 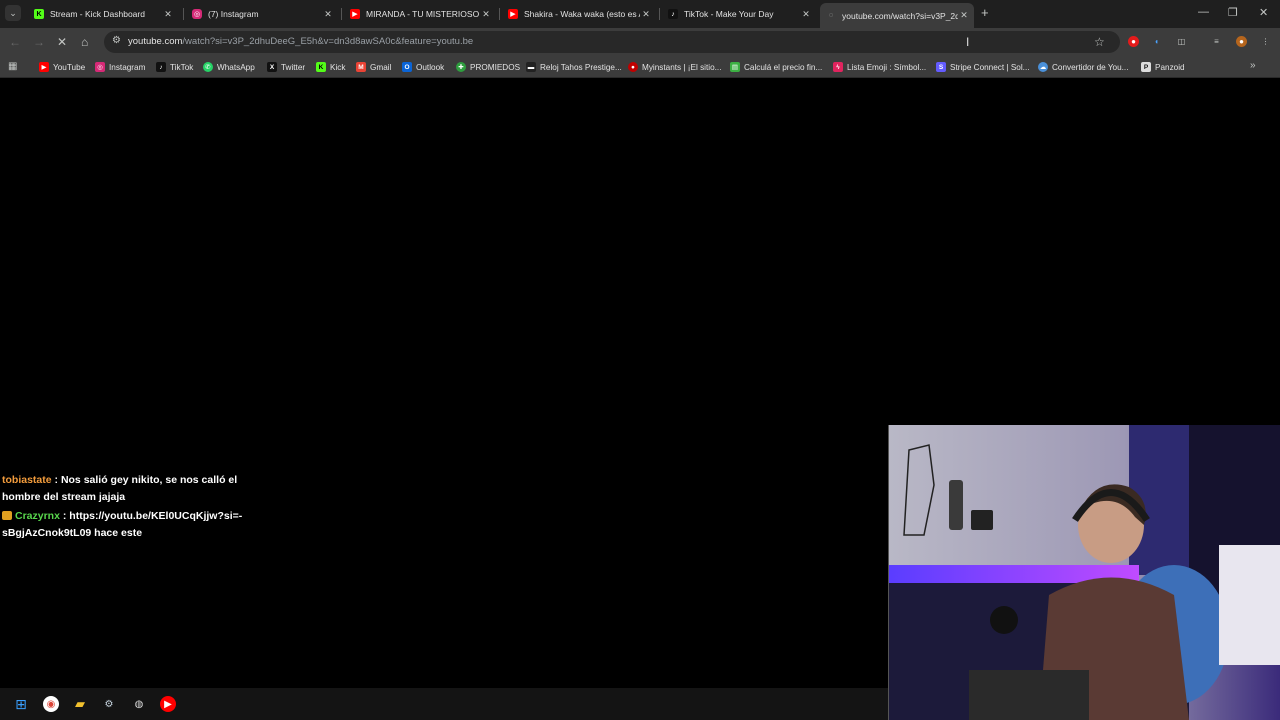 I want to click on extension-red-icon: ●, so click(x=1133, y=41).